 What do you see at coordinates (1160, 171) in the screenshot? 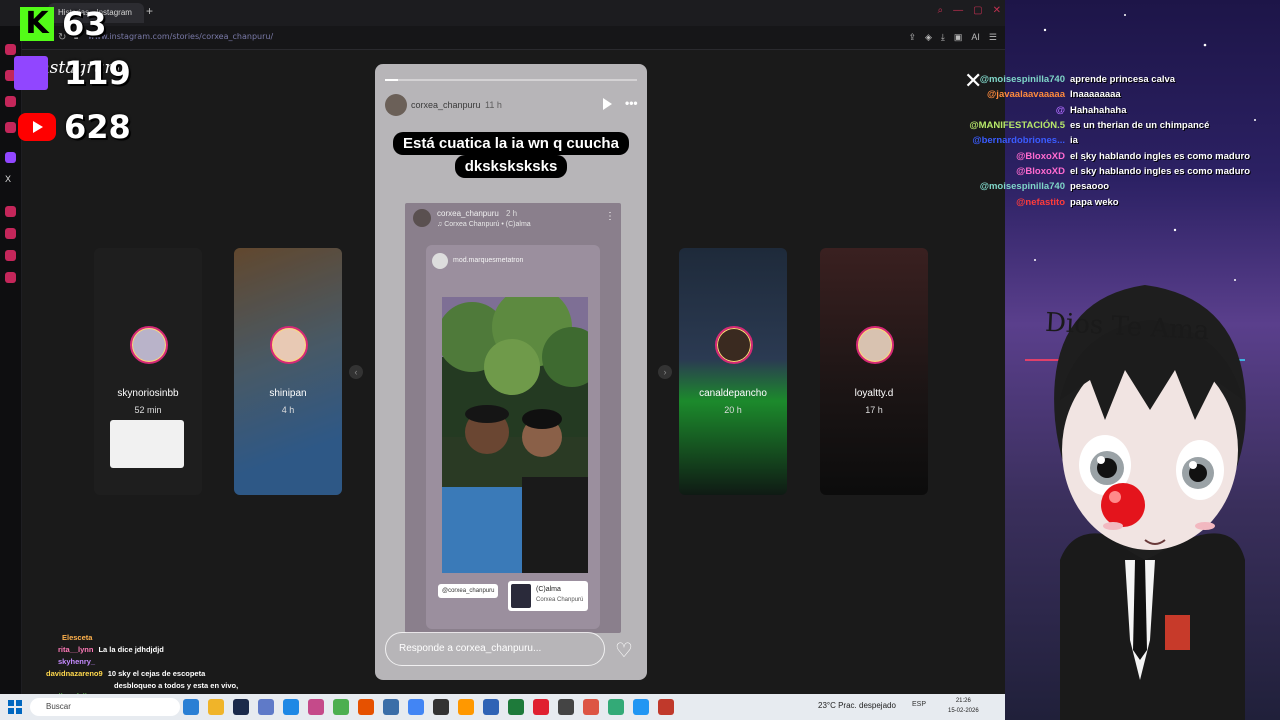
I see `chat-text: el sky hablando ingles es como maduro` at bounding box center [1160, 171].